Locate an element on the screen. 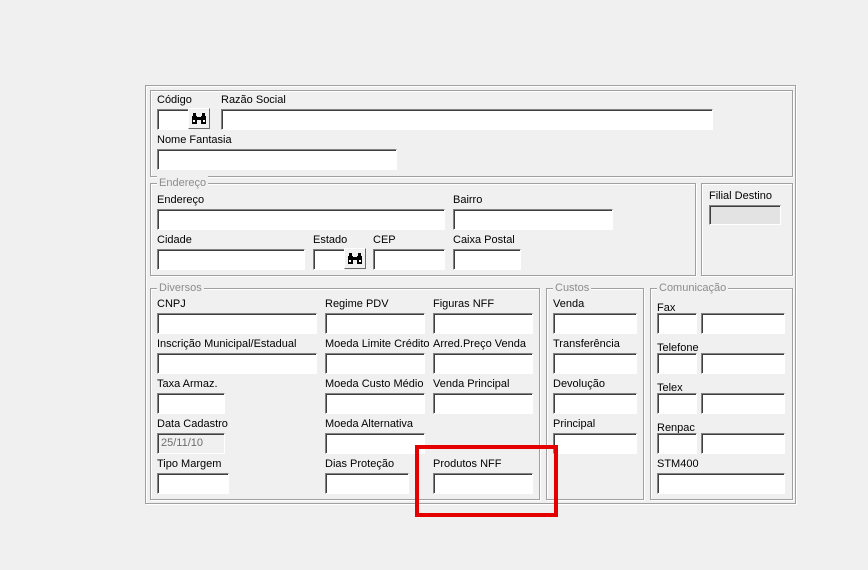 Image resolution: width=868 pixels, height=570 pixels. nome-fantasia-label: Nome Fantasia is located at coordinates (194, 140).